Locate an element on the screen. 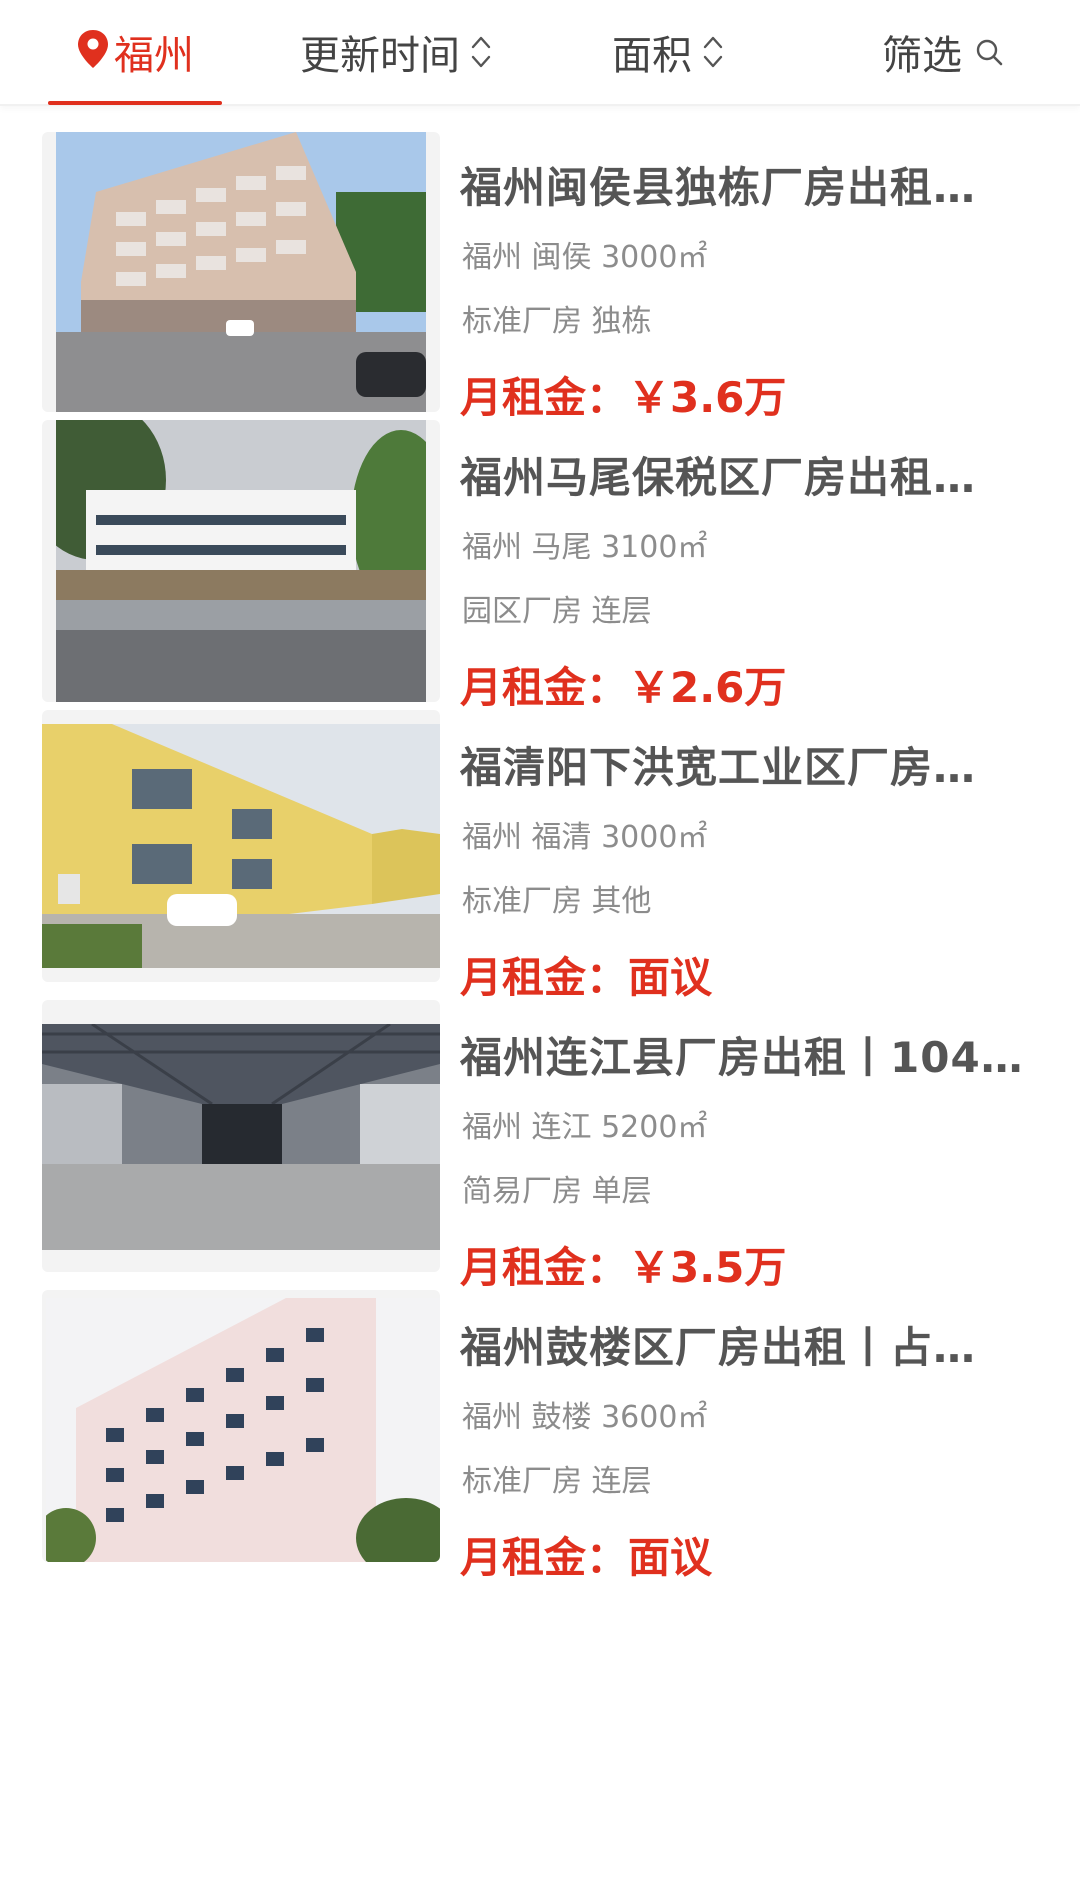 The image size is (1080, 1878). listing-tags: 标准厂房 独栋 is located at coordinates (557, 321).